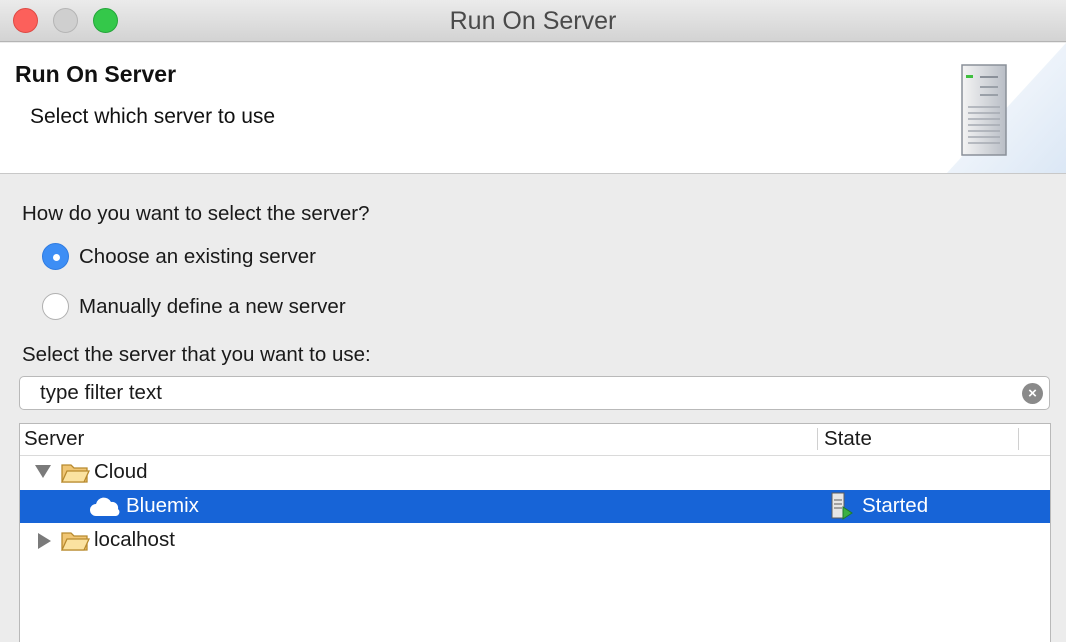 Image resolution: width=1066 pixels, height=642 pixels. What do you see at coordinates (535, 506) in the screenshot?
I see `tree-row-bluemix: Bluemix Started` at bounding box center [535, 506].